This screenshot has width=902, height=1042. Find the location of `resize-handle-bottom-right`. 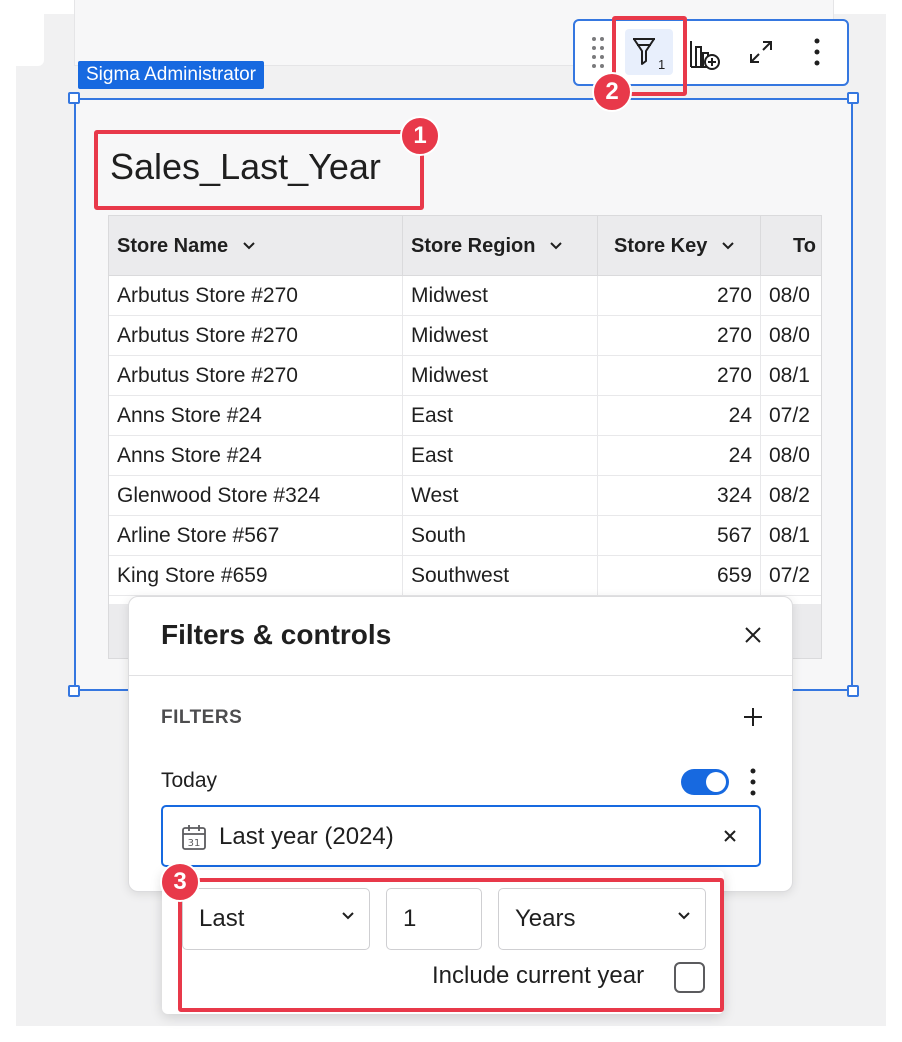

resize-handle-bottom-right is located at coordinates (853, 691).